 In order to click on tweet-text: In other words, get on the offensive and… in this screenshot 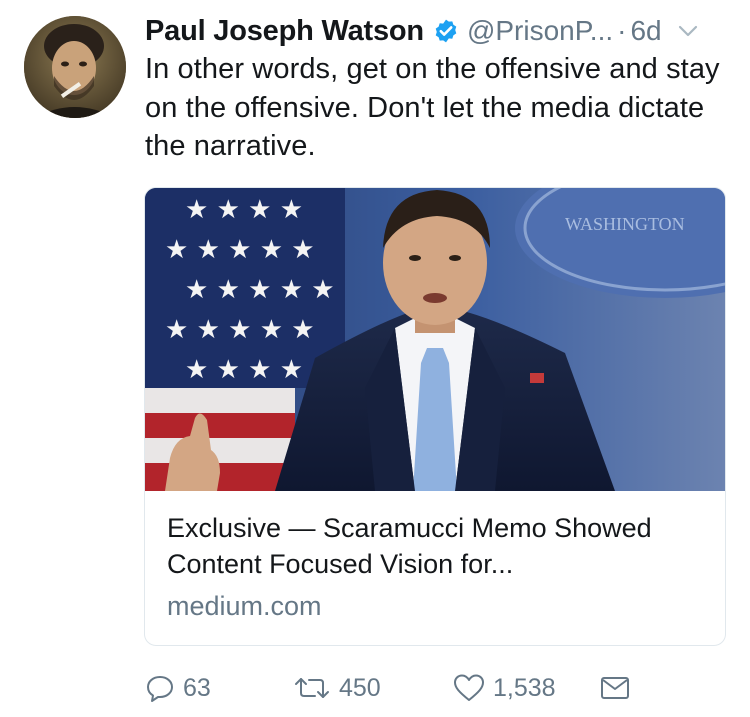, I will do `click(432, 107)`.